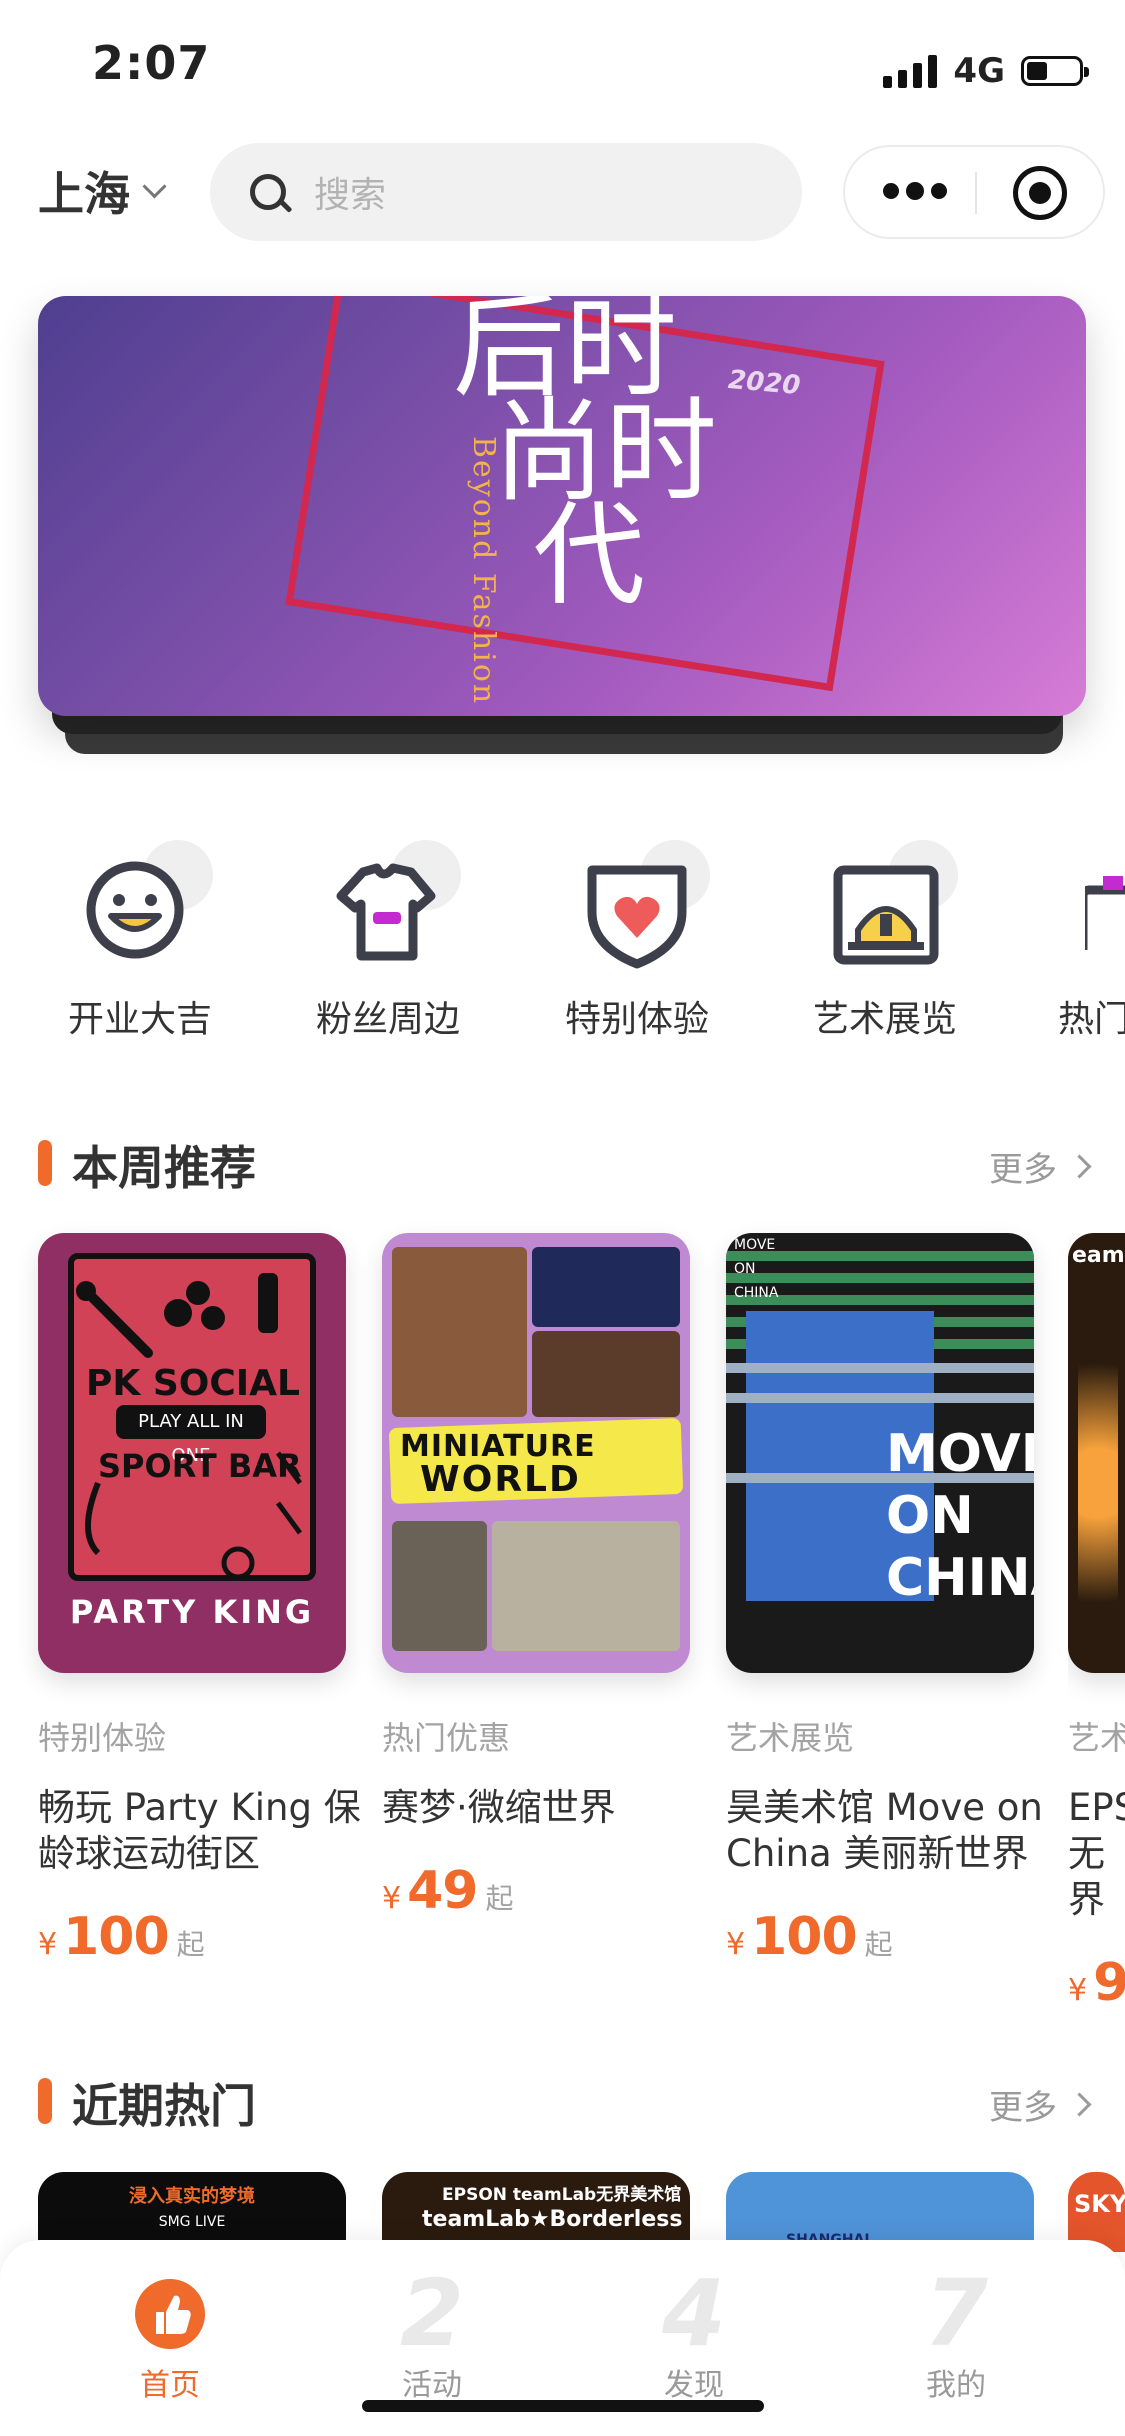 This screenshot has width=1125, height=2436. What do you see at coordinates (1079, 2104) in the screenshot?
I see `chevron-right-icon` at bounding box center [1079, 2104].